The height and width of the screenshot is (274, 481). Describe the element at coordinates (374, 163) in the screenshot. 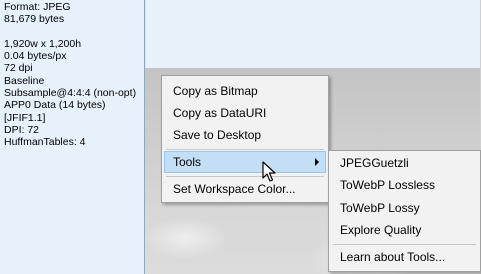

I see `submenu-item-label: JPEGGuetzli` at that location.